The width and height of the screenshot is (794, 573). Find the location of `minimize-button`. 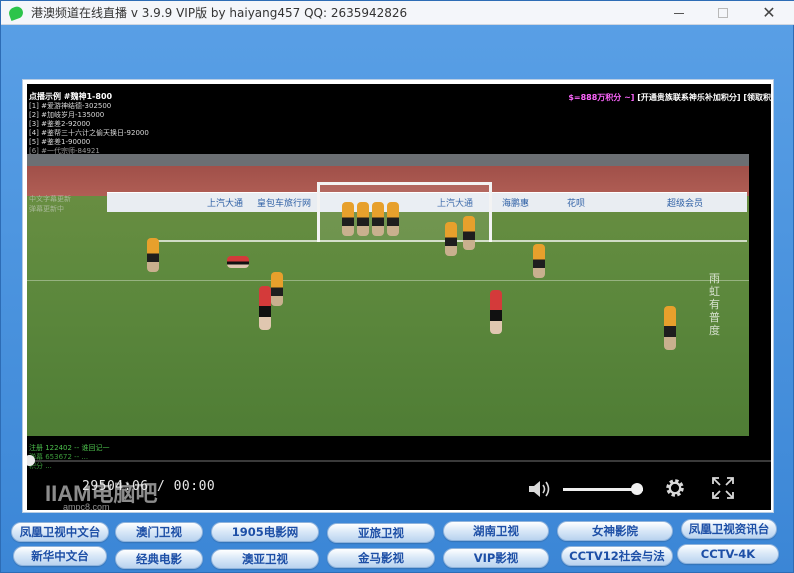

minimize-button is located at coordinates (679, 13).